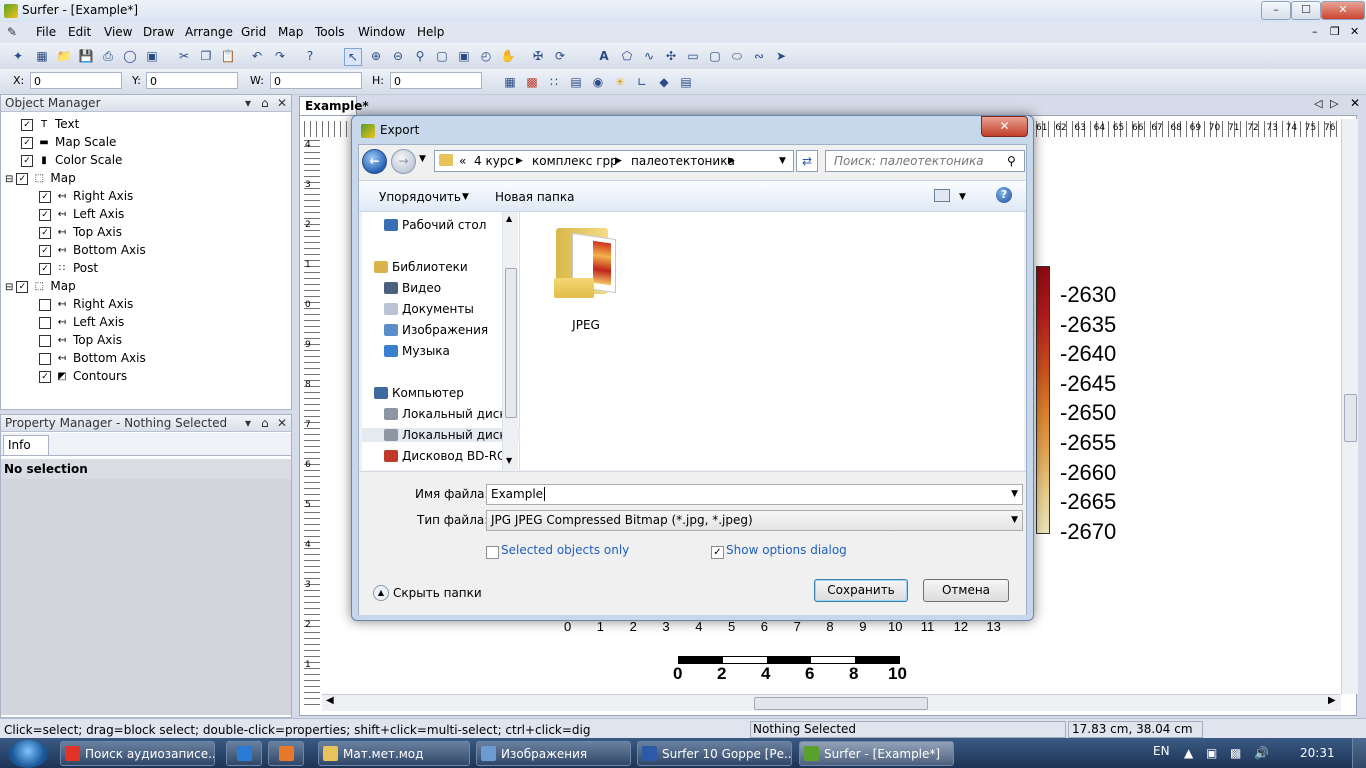 The width and height of the screenshot is (1366, 768). Describe the element at coordinates (1332, 700) in the screenshot. I see `scroll-right-icon: ▶` at that location.